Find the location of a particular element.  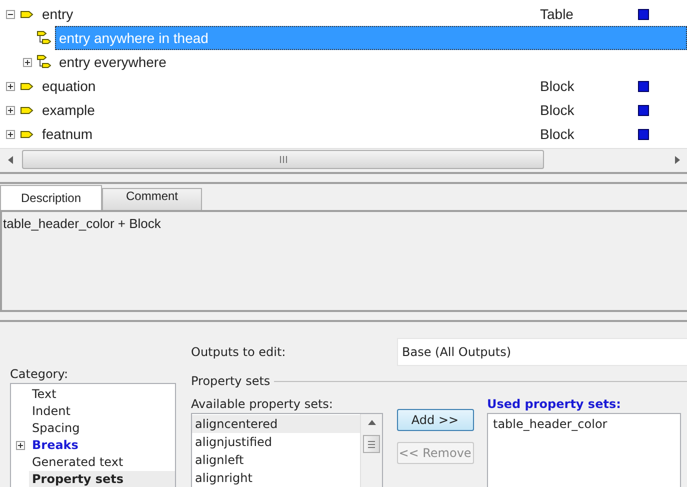

description-text: table_header_color + Block is located at coordinates (82, 223).